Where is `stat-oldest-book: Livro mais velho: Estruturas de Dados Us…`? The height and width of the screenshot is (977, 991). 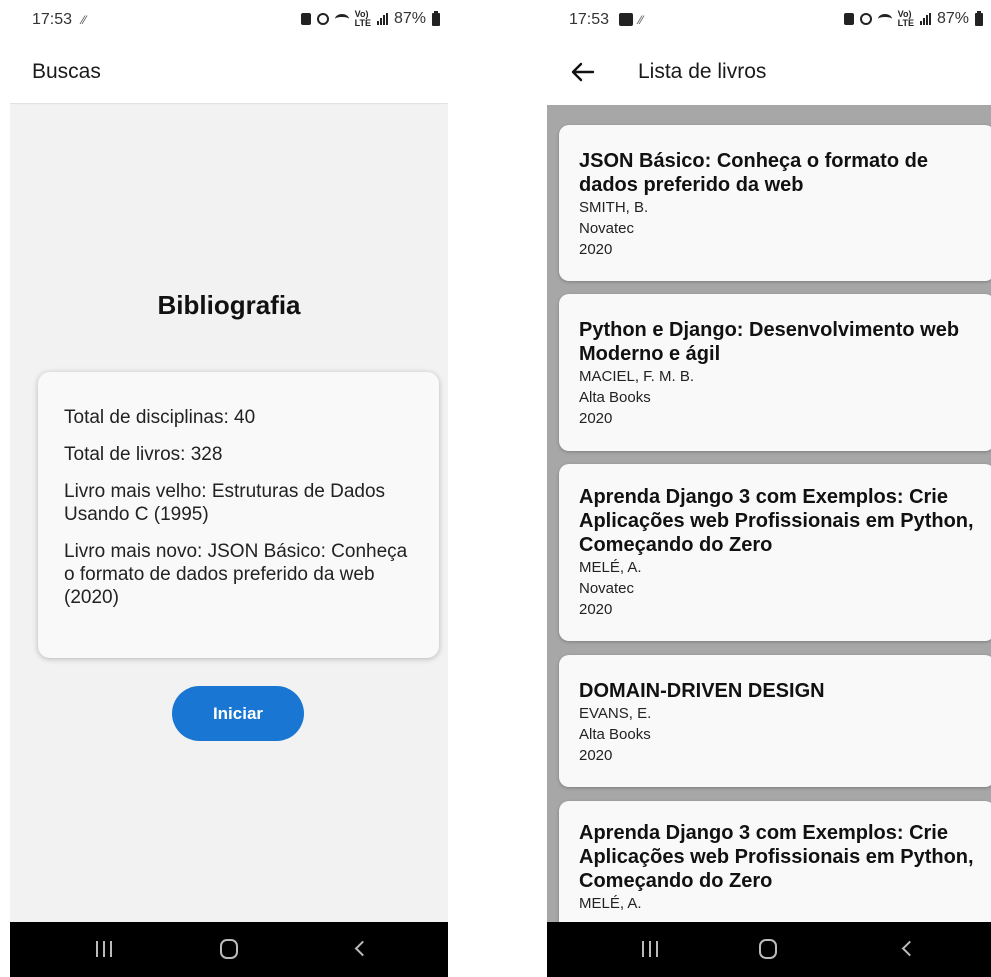 stat-oldest-book: Livro mais velho: Estruturas de Dados Us… is located at coordinates (225, 503).